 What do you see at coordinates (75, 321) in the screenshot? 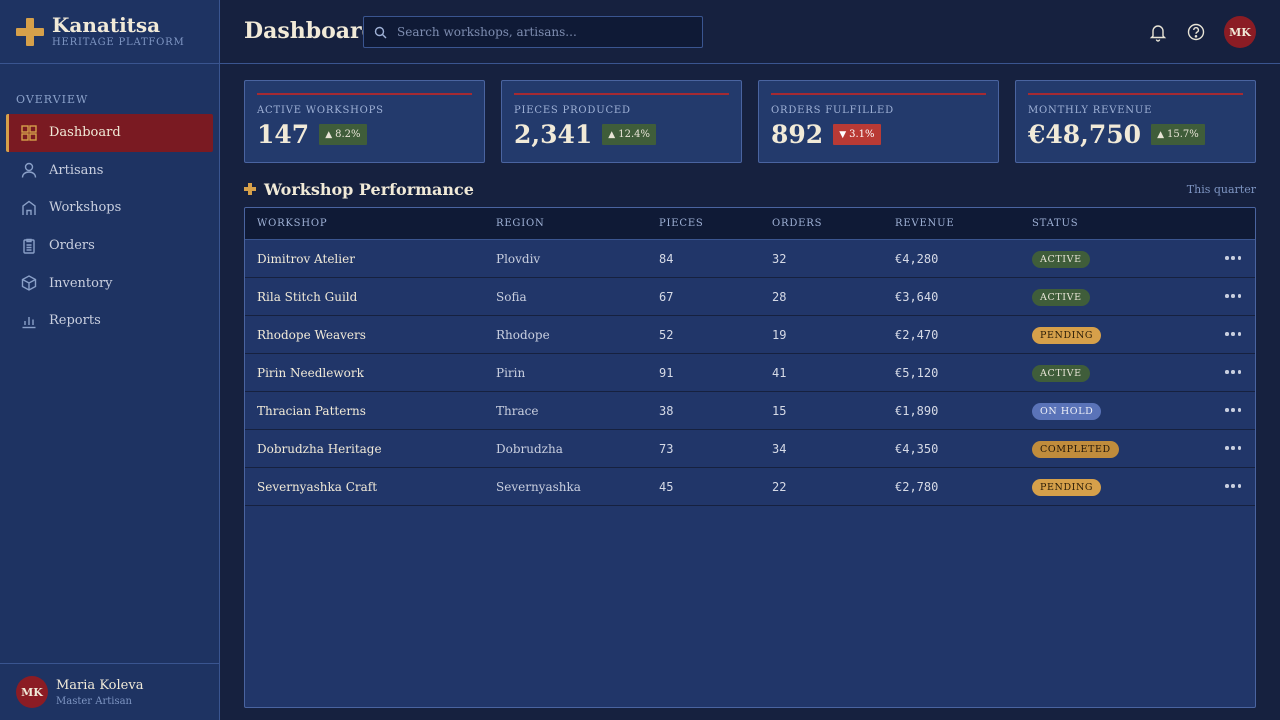
I see `sidebar-item-label: Reports` at bounding box center [75, 321].